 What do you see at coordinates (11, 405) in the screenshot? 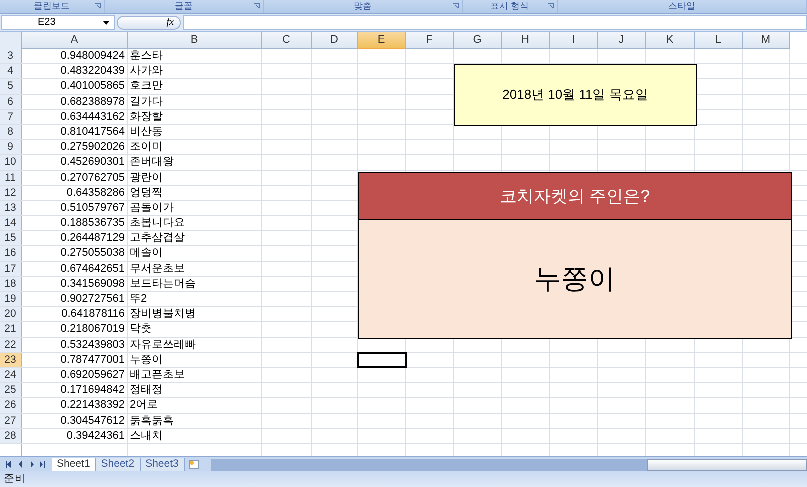
I see `row-header: 26` at bounding box center [11, 405].